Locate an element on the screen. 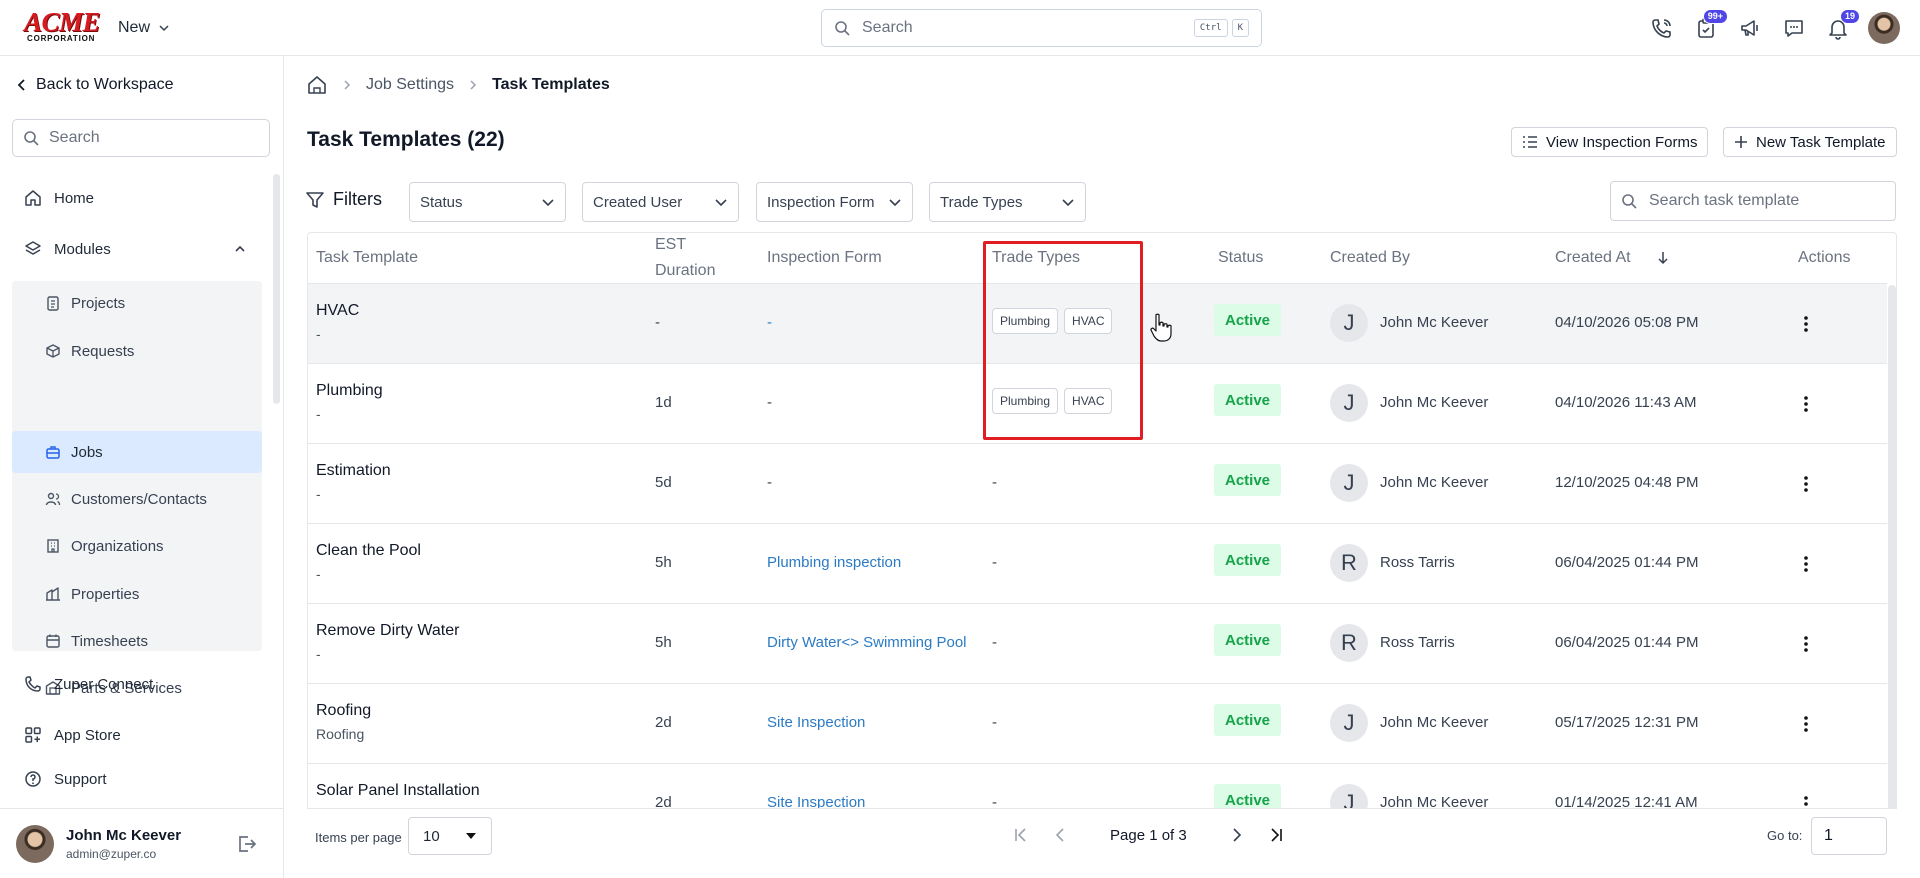 The image size is (1920, 878). header-created-by: Created By is located at coordinates (1370, 258).